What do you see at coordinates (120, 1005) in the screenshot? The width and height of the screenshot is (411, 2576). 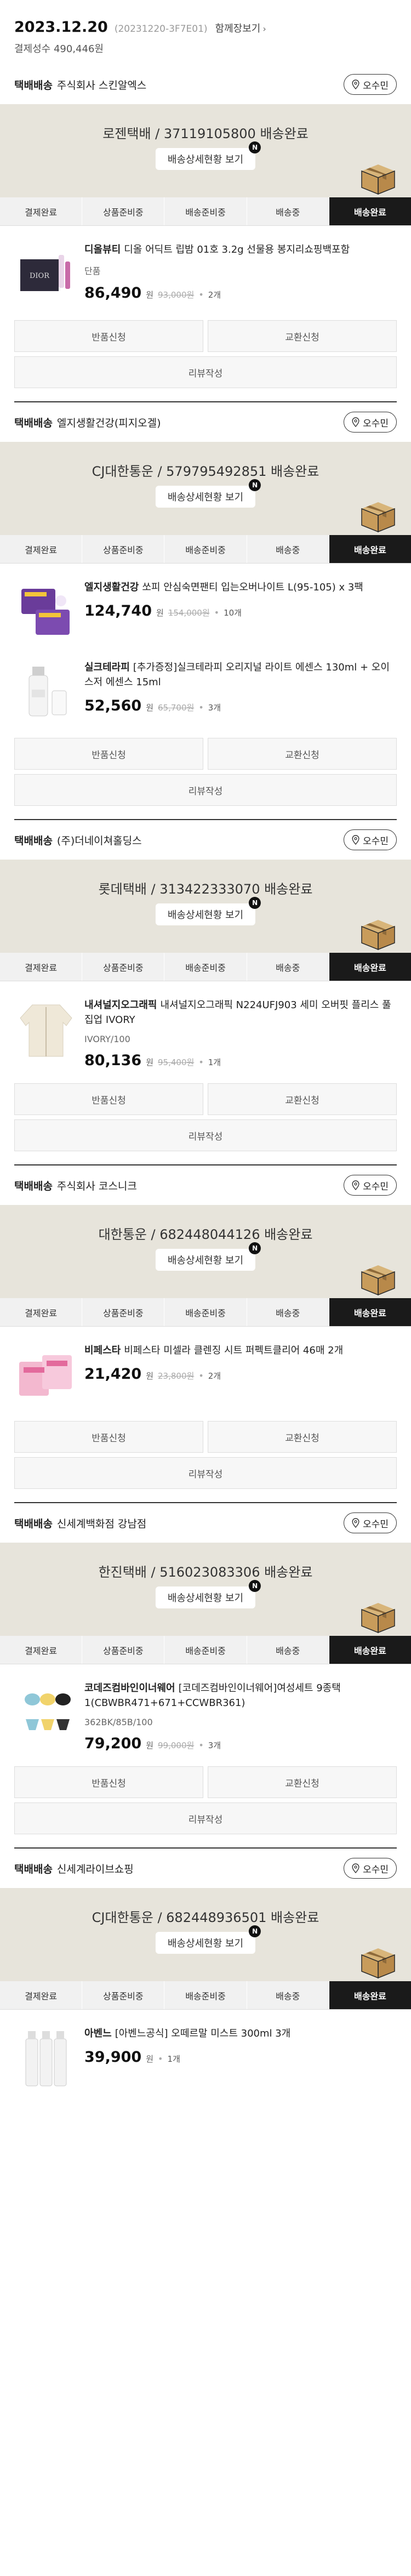 I see `product-brand: 내셔널지오그래픽` at bounding box center [120, 1005].